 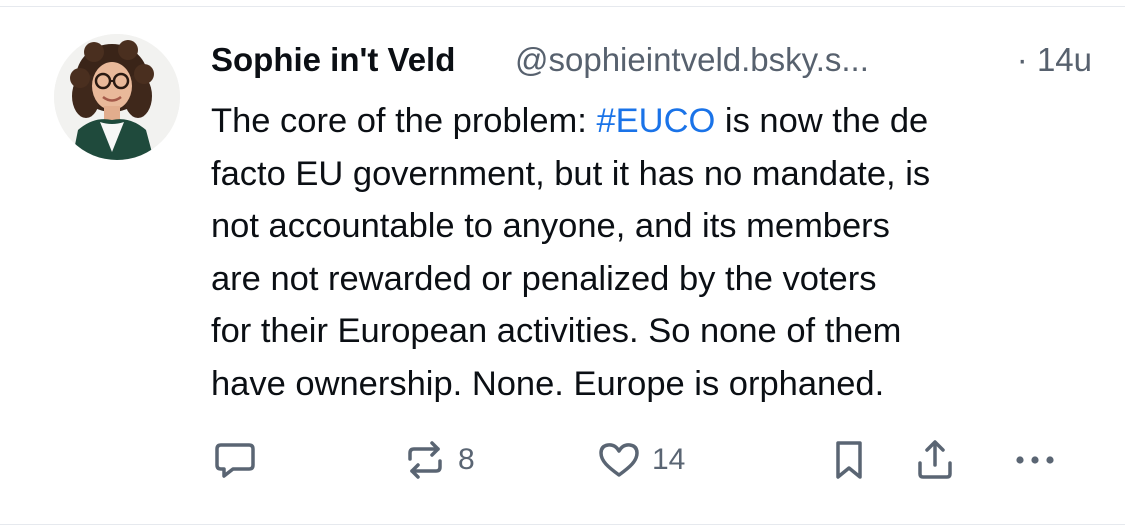 I want to click on post-actions: 8 14, so click(x=562, y=460).